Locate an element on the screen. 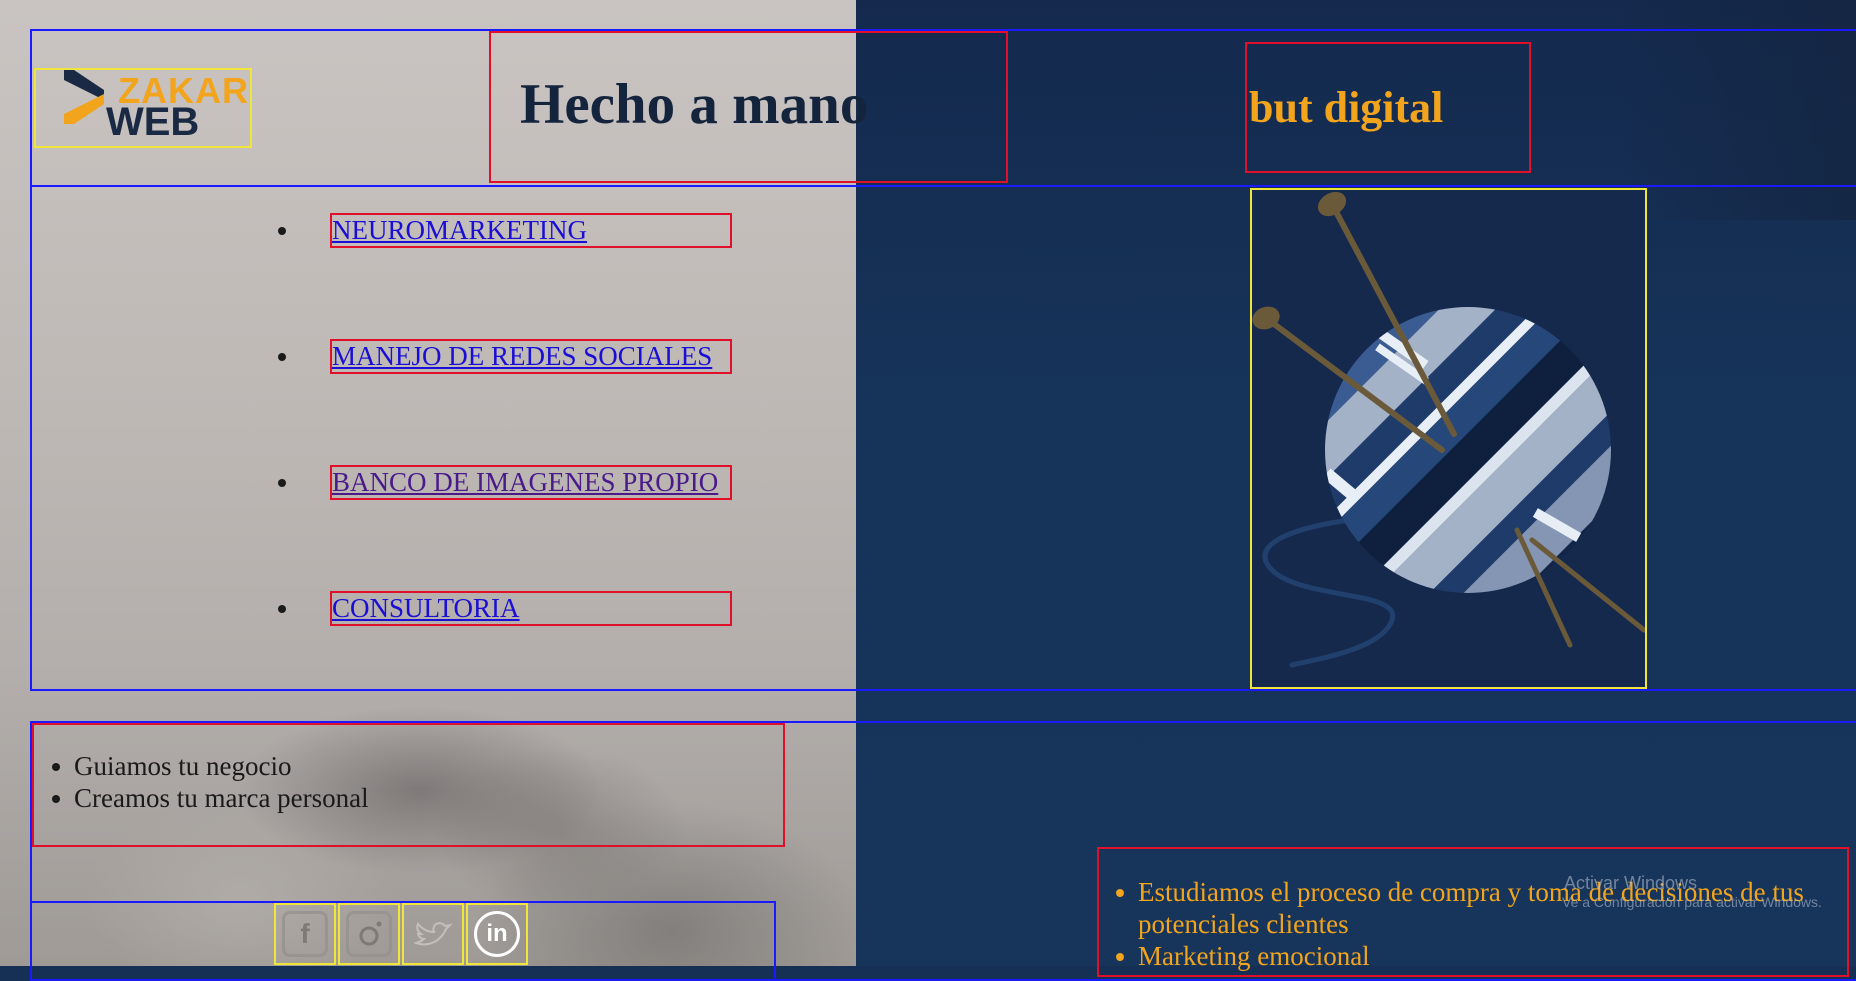 The height and width of the screenshot is (981, 1856). facebook-icon: f is located at coordinates (305, 934).